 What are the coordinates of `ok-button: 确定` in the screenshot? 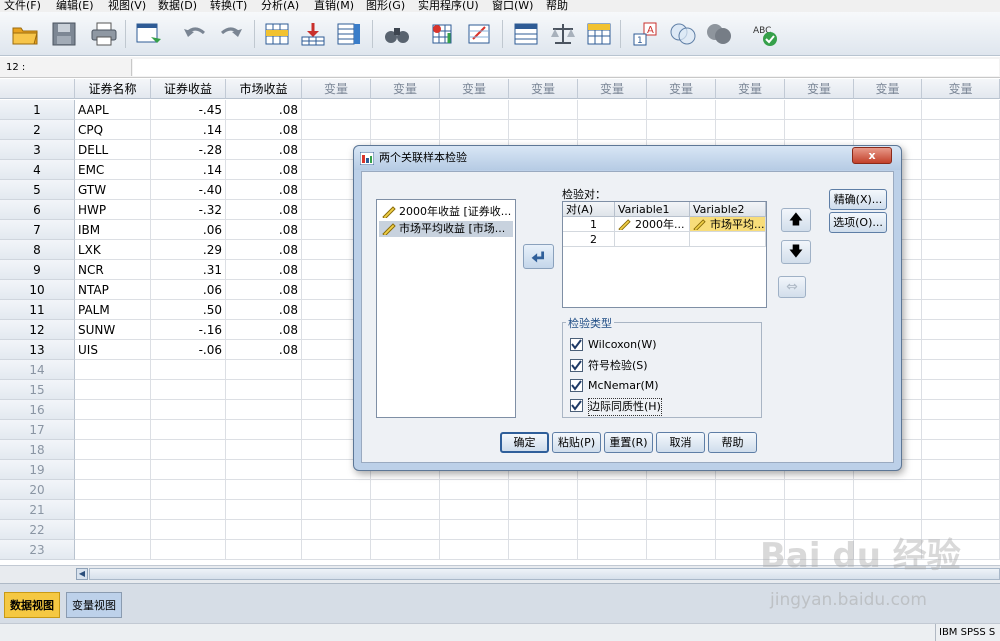 It's located at (524, 442).